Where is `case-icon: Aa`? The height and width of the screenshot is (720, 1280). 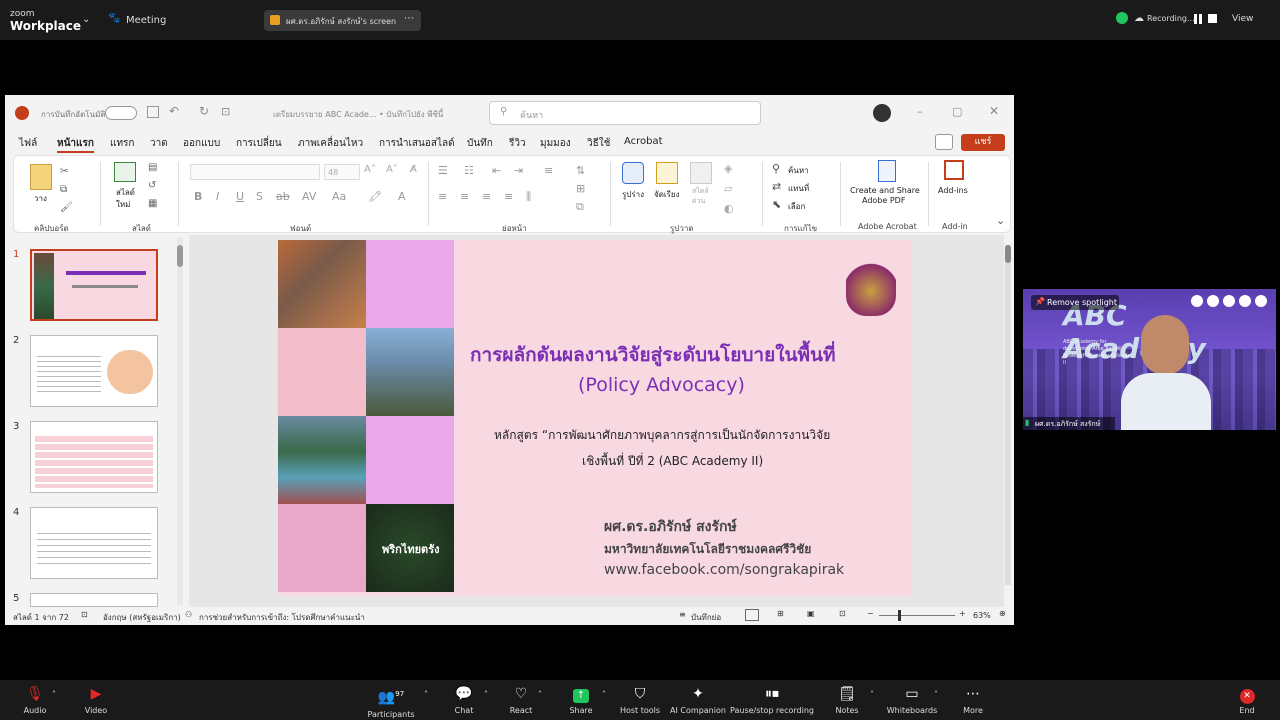 case-icon: Aa is located at coordinates (339, 196).